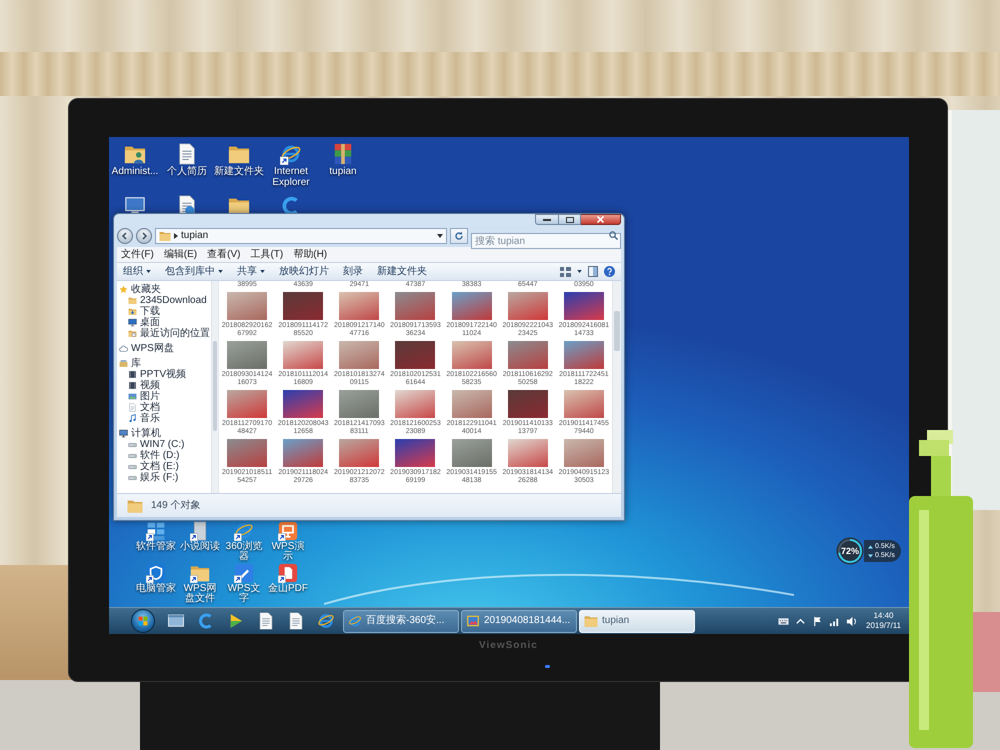  I want to click on presentation-tile-icon, so click(288, 531).